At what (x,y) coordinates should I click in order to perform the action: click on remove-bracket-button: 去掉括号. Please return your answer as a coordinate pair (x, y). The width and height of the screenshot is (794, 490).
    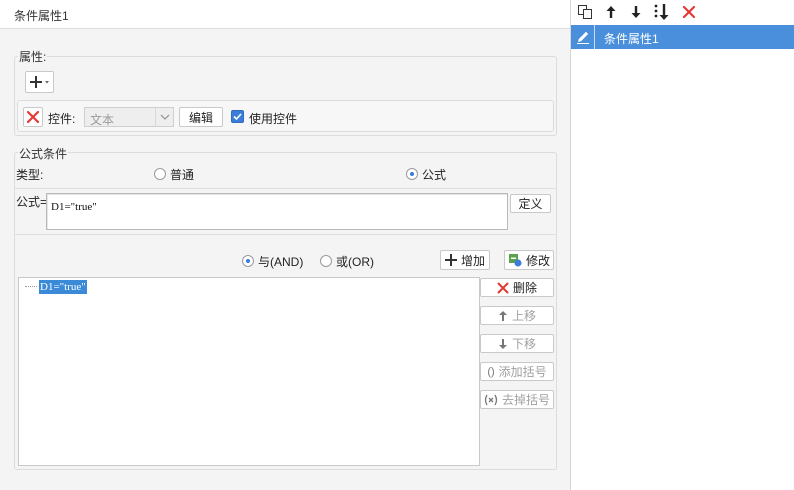
    Looking at the image, I should click on (517, 399).